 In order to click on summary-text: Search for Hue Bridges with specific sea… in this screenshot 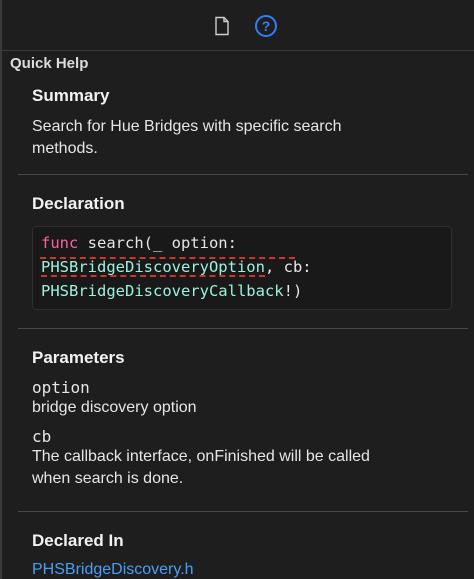, I will do `click(242, 138)`.